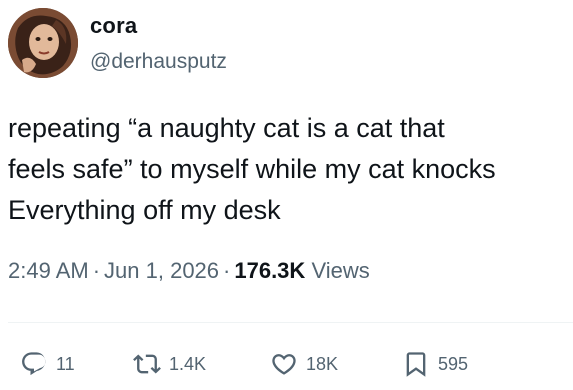  What do you see at coordinates (322, 363) in the screenshot?
I see `like-count: 18K` at bounding box center [322, 363].